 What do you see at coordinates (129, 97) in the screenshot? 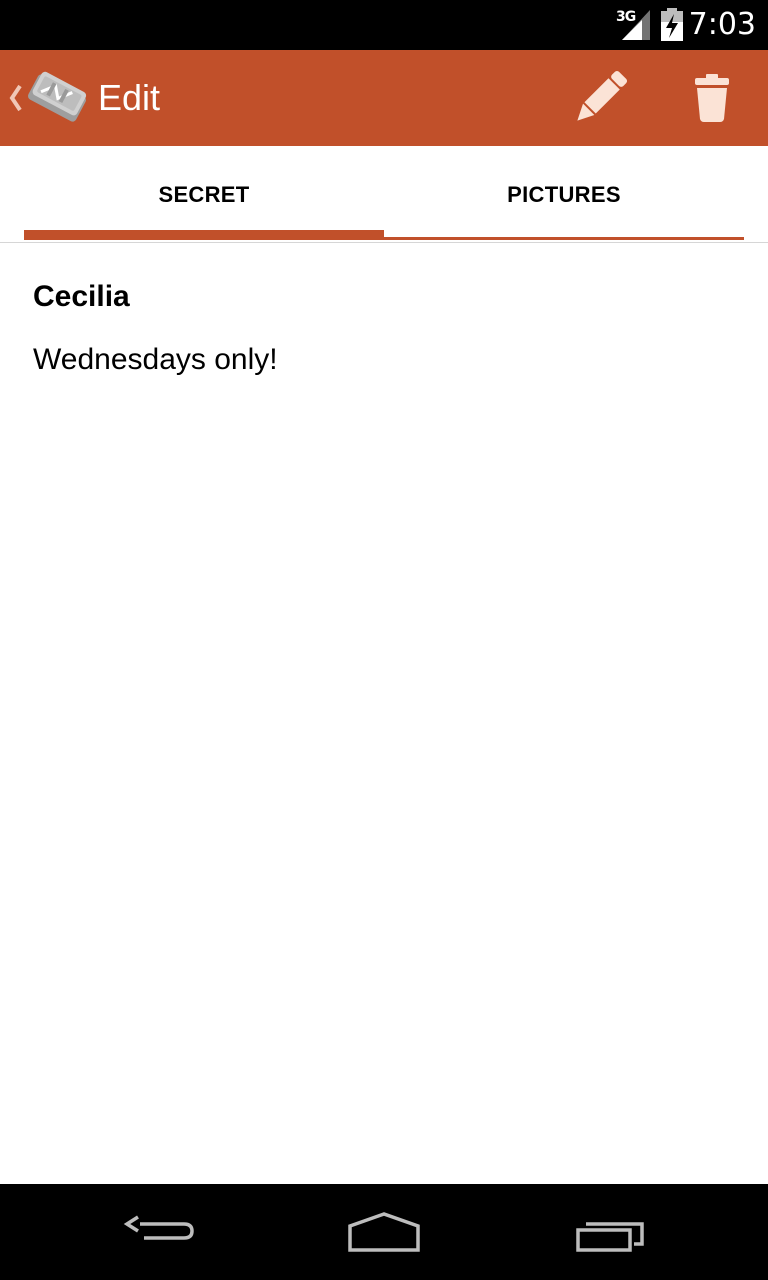
I see `page-title: Edit` at bounding box center [129, 97].